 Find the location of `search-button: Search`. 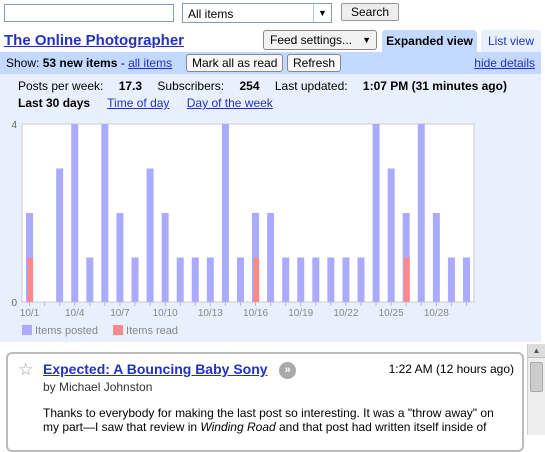

search-button: Search is located at coordinates (370, 12).